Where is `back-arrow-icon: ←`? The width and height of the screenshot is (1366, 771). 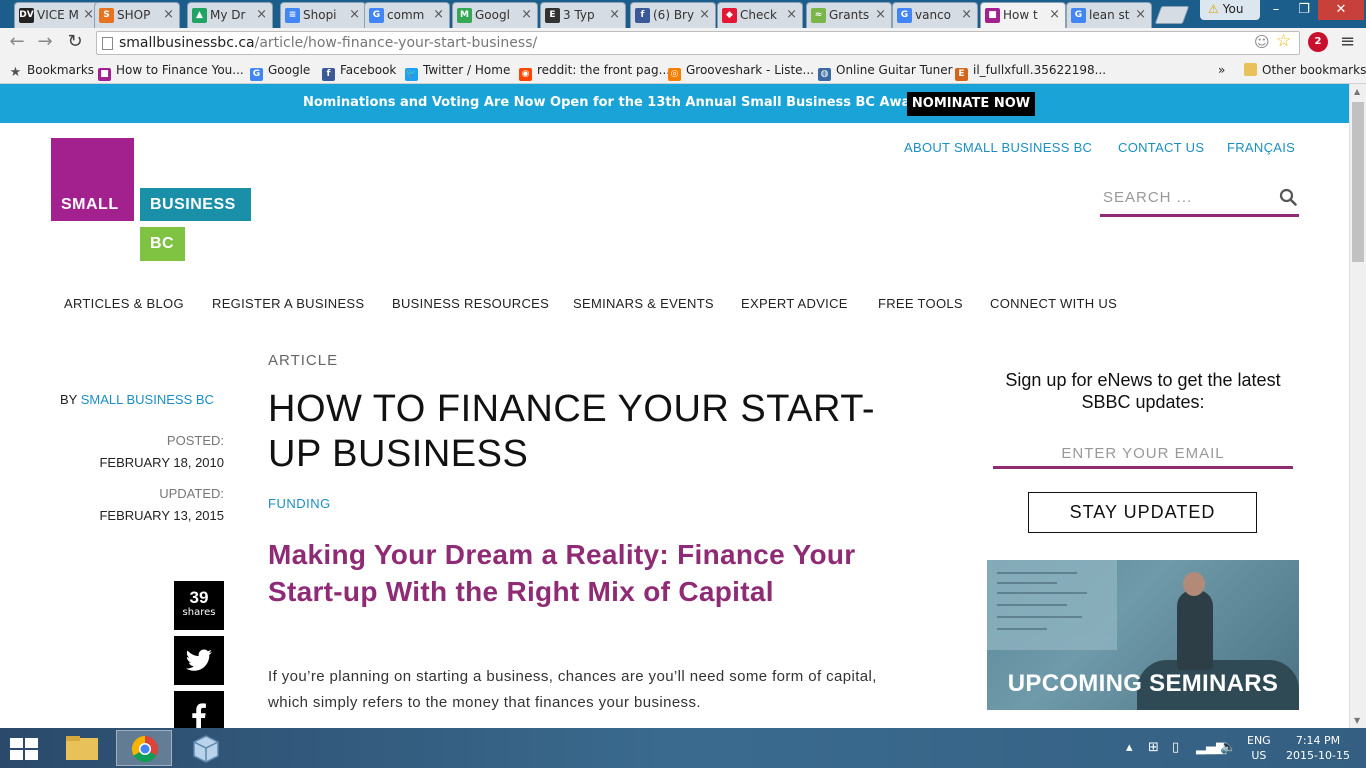 back-arrow-icon: ← is located at coordinates (17, 42).